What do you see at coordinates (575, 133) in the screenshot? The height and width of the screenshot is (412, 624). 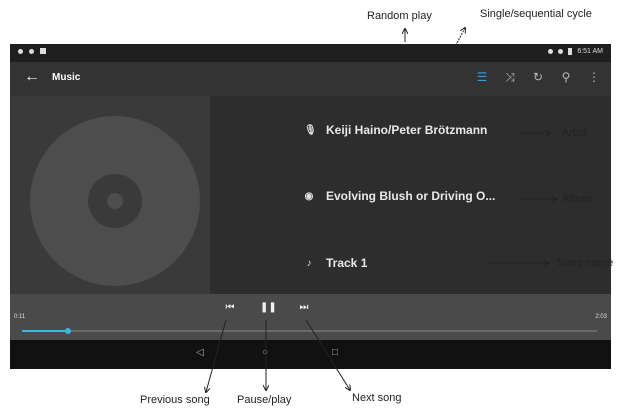 I see `callout-artist: Artist` at bounding box center [575, 133].